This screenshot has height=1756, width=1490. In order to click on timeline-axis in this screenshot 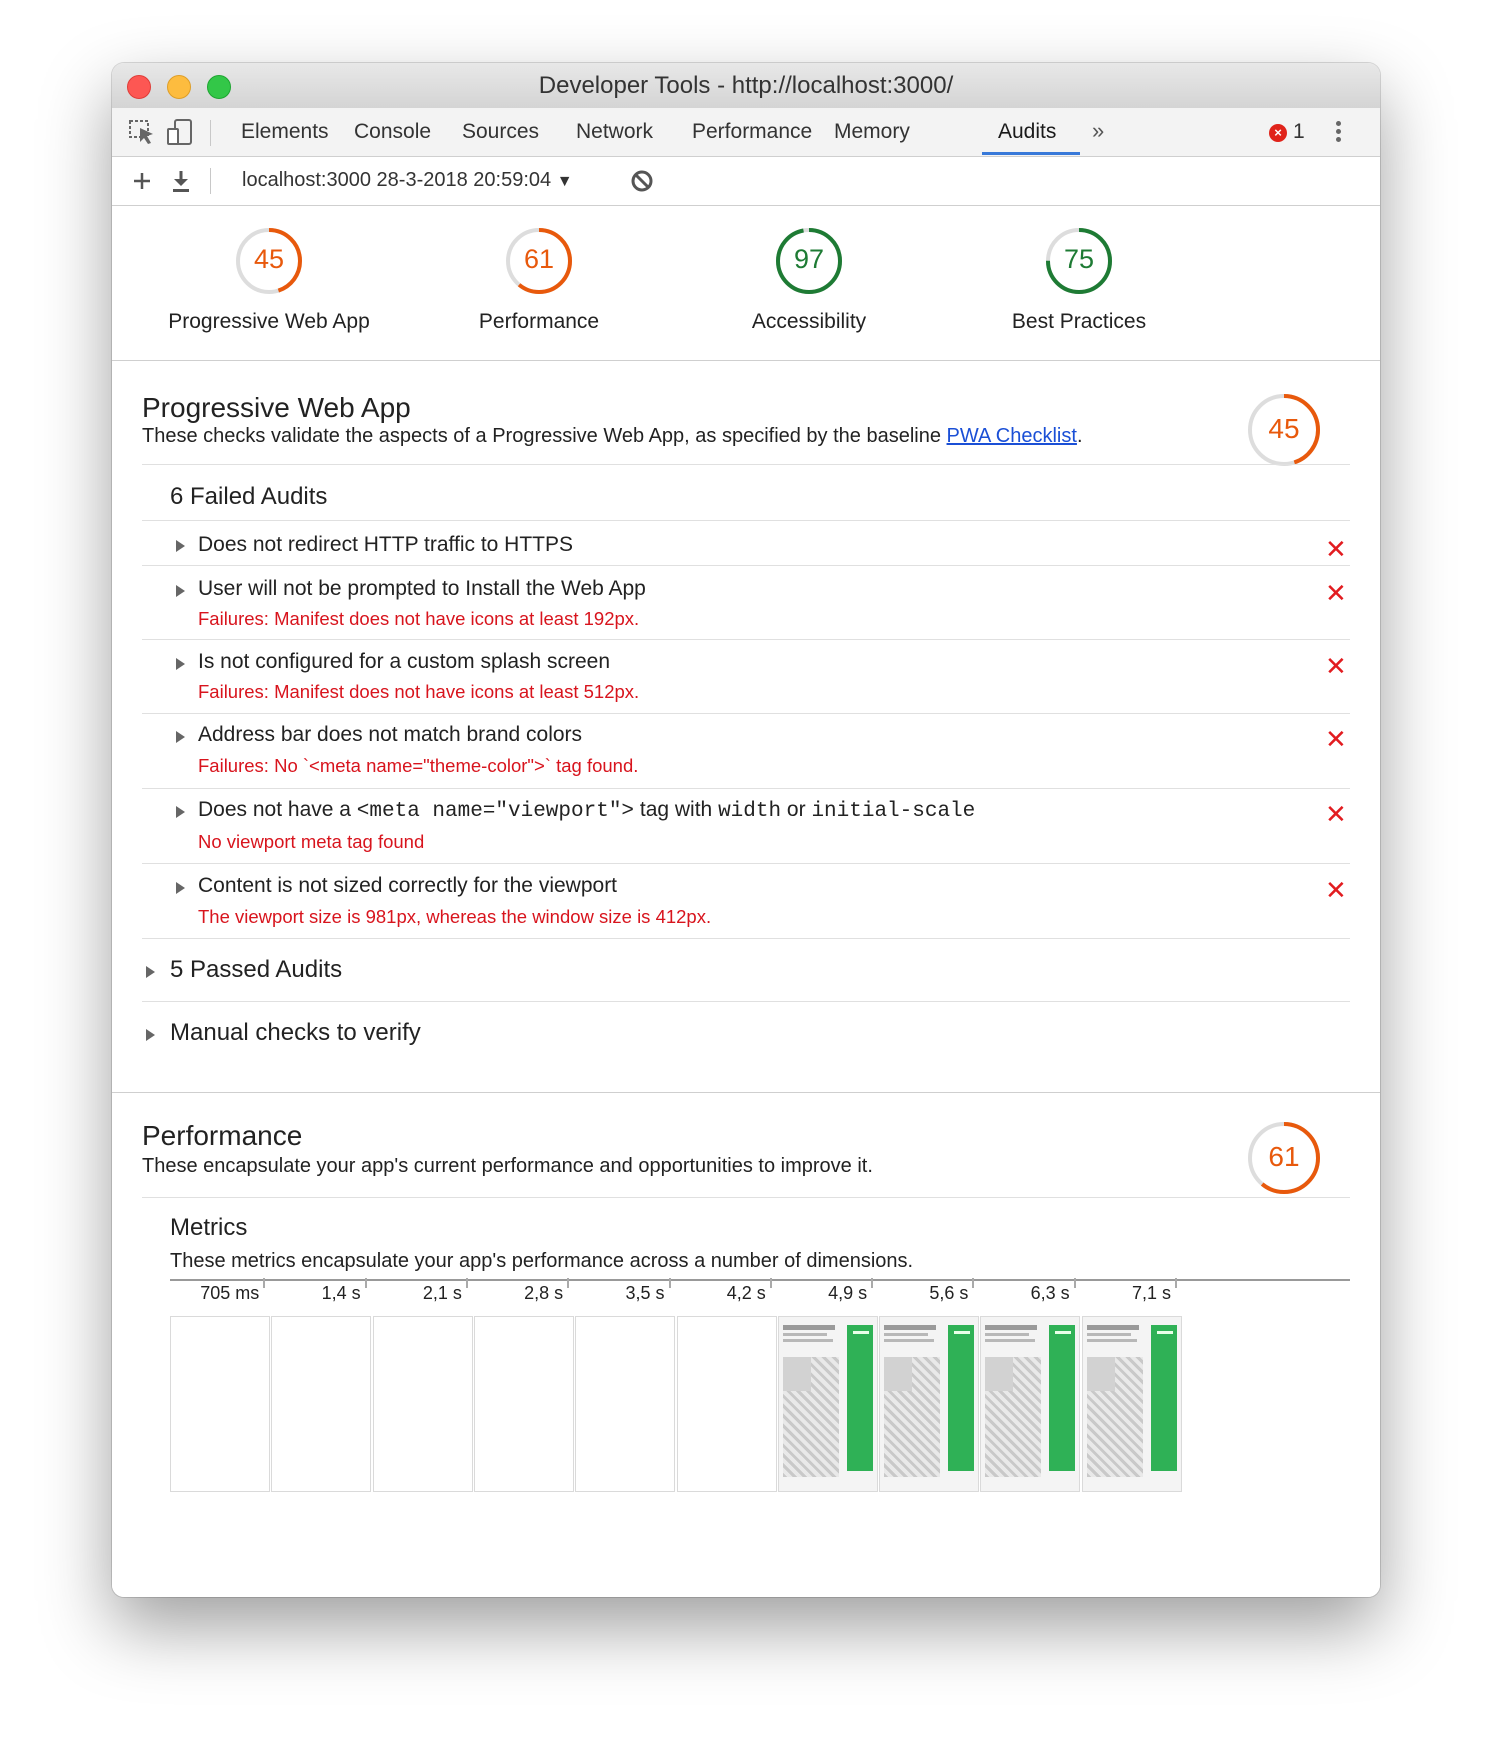, I will do `click(760, 1280)`.